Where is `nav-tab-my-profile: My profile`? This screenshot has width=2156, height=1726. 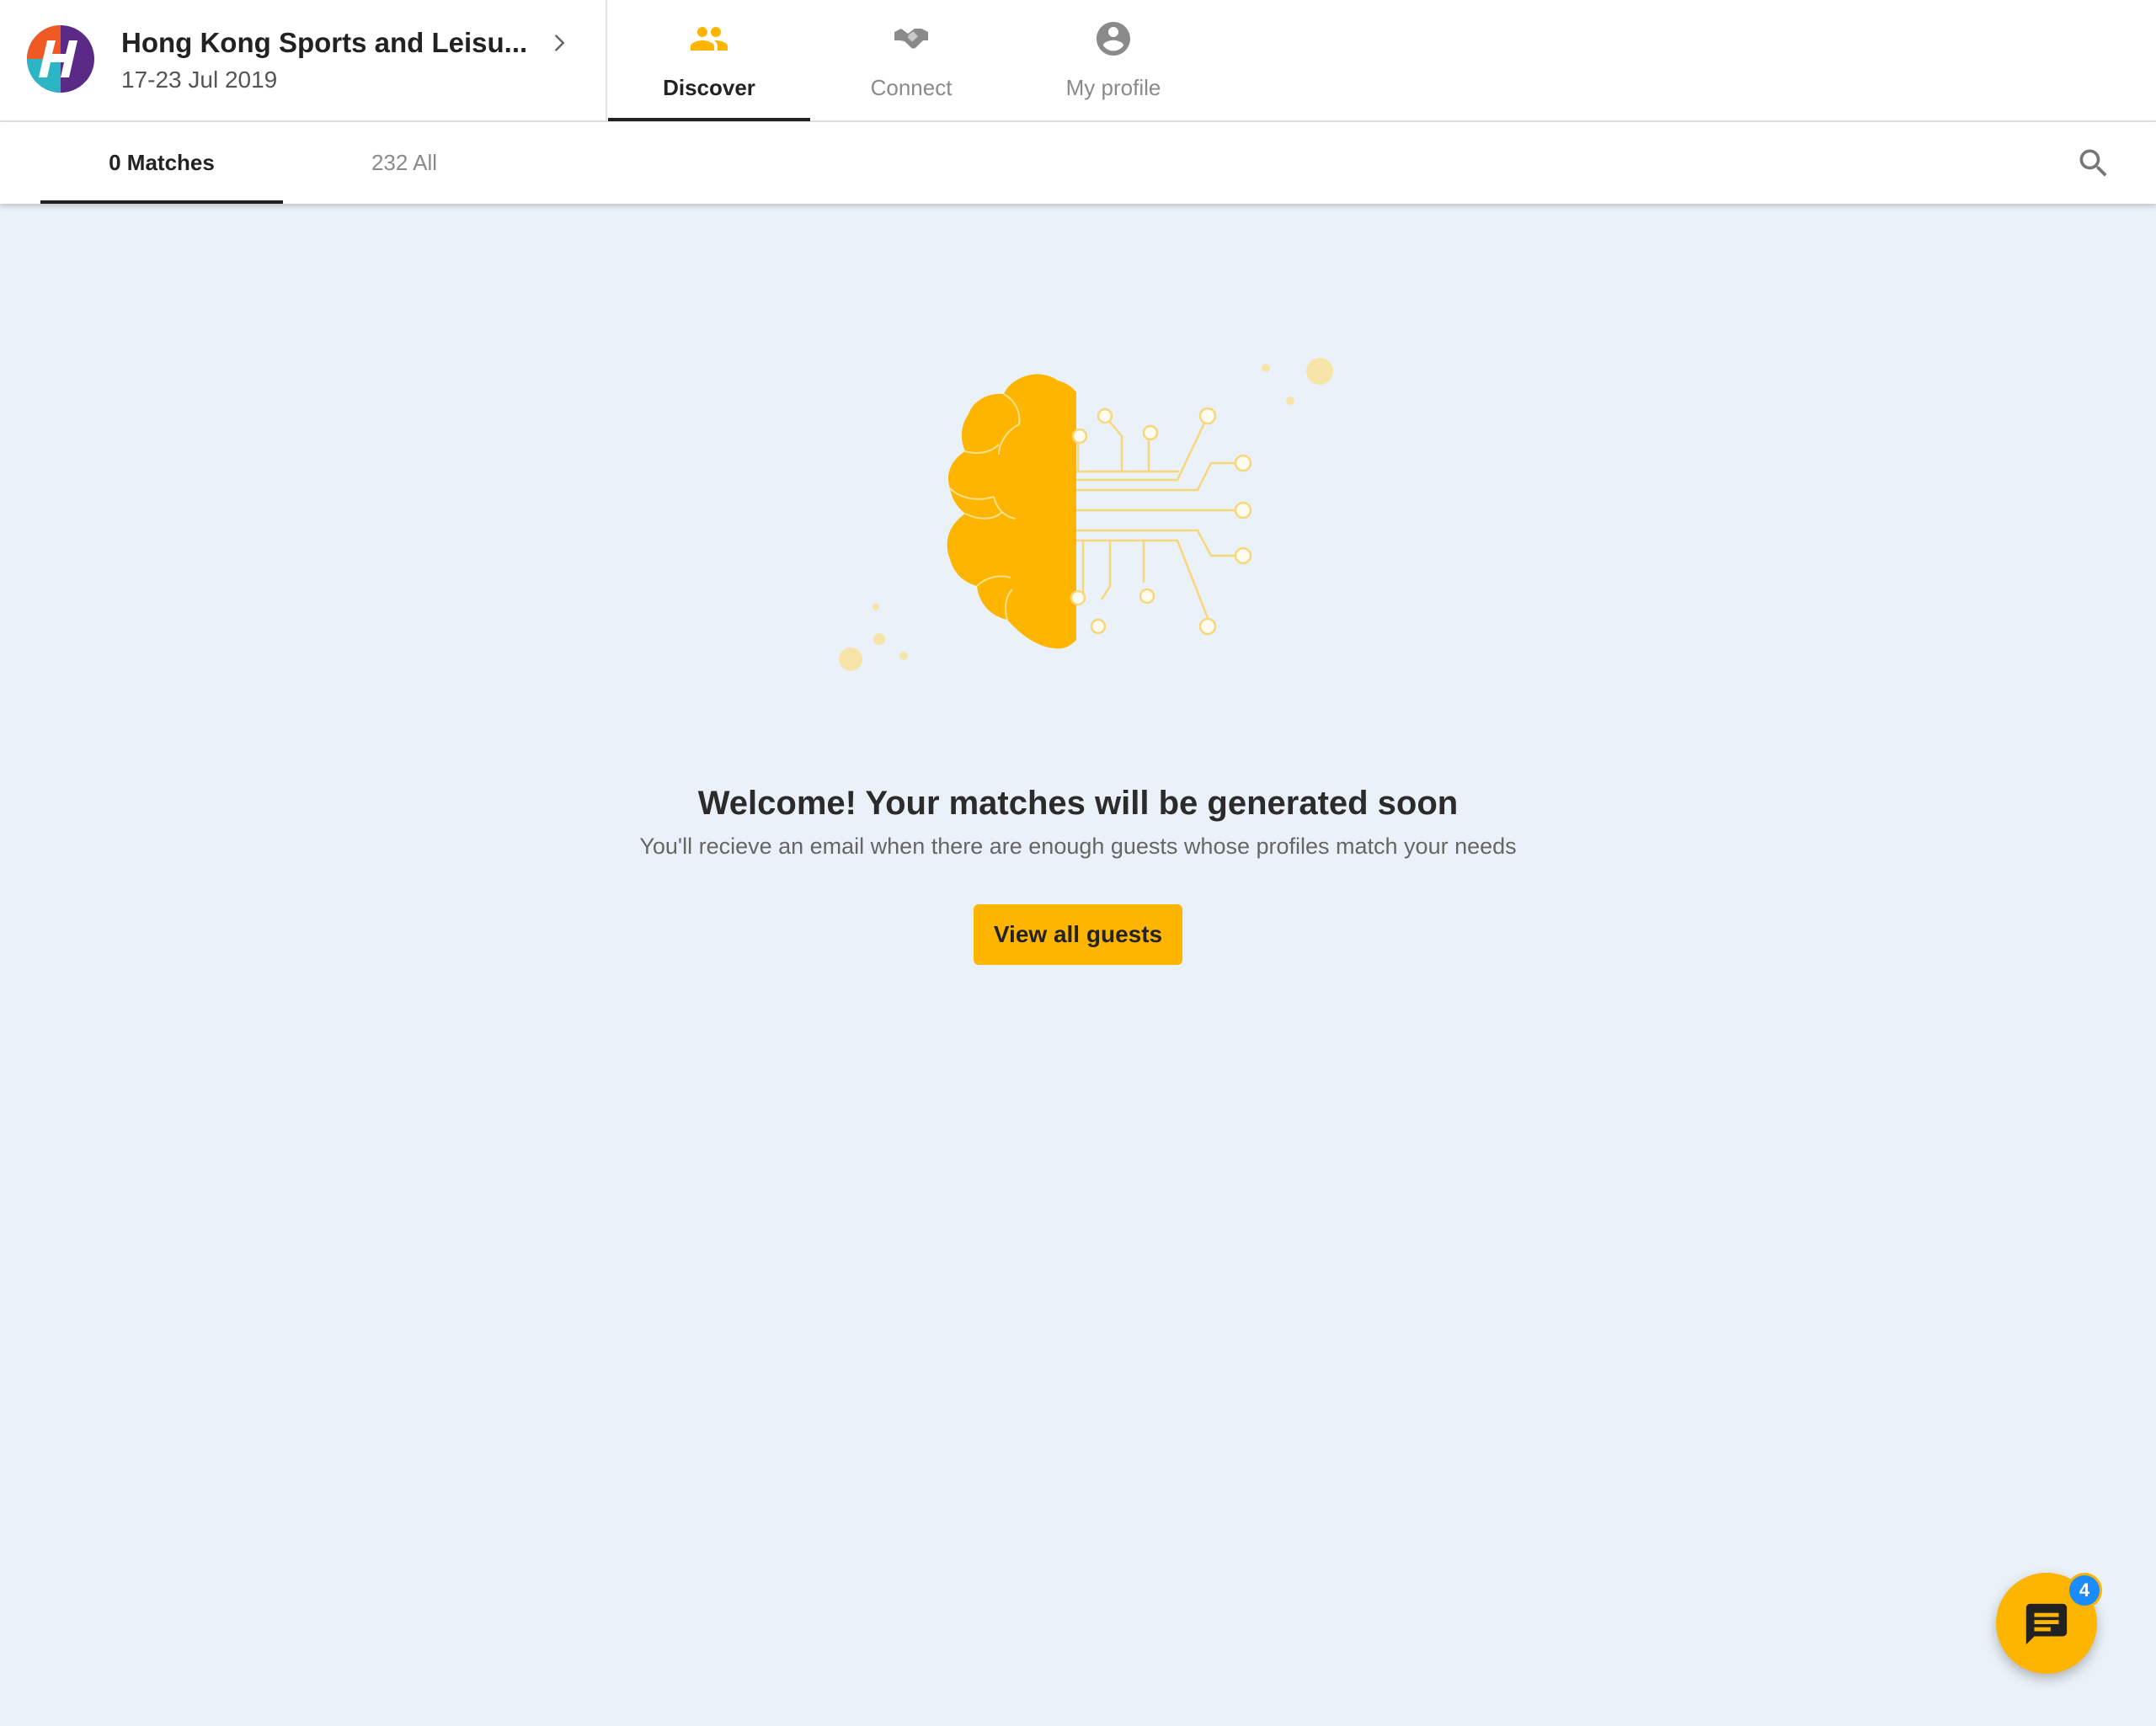
nav-tab-my-profile: My profile is located at coordinates (1113, 60).